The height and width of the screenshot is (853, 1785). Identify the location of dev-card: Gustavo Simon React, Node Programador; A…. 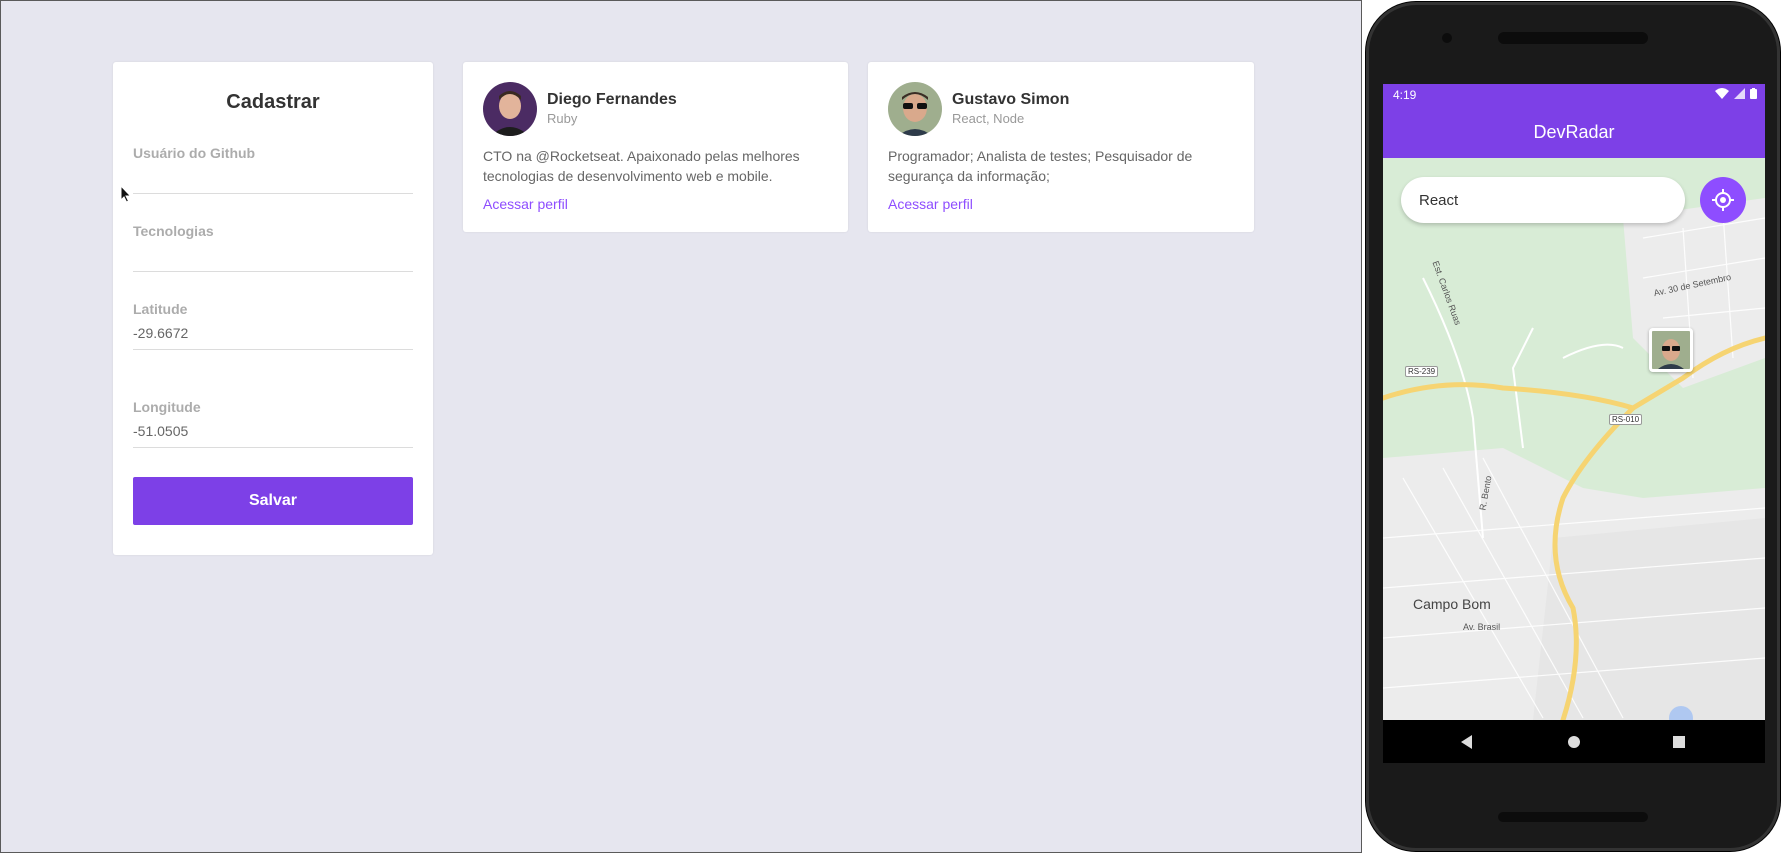
(1061, 147).